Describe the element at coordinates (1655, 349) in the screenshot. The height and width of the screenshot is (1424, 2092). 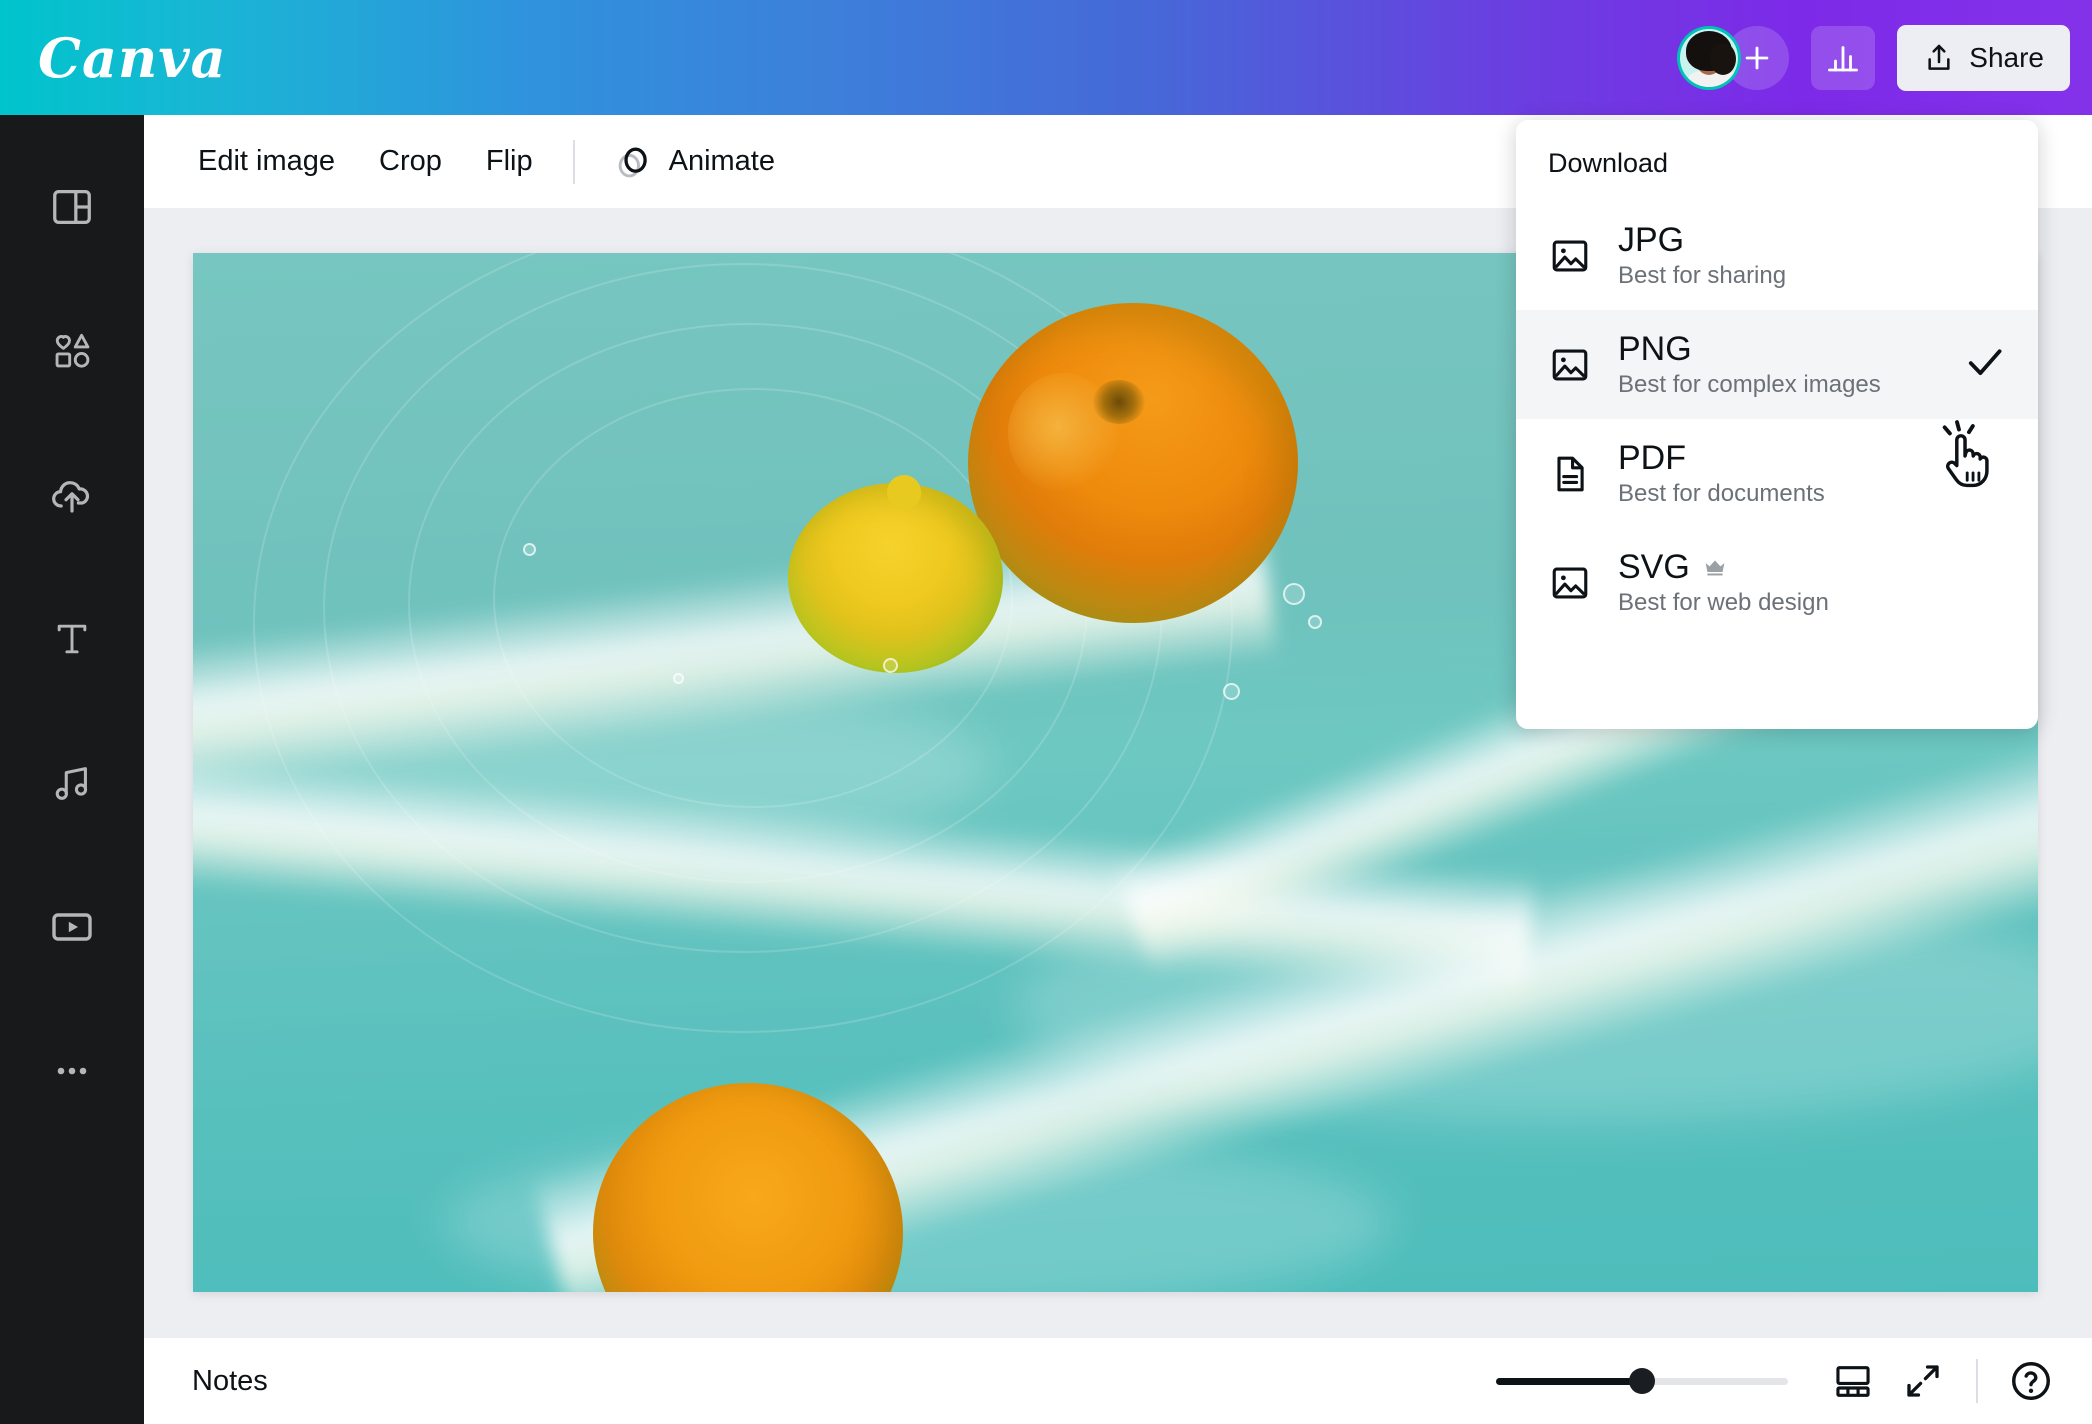
I see `download-option-label: PNG` at that location.